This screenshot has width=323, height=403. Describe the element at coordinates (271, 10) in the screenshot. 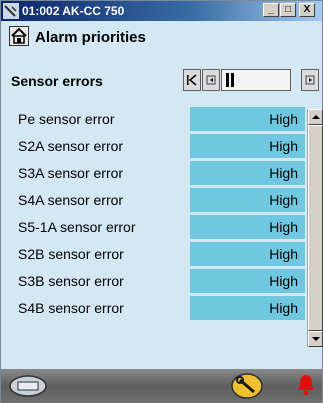

I see `minimize-button: _` at that location.